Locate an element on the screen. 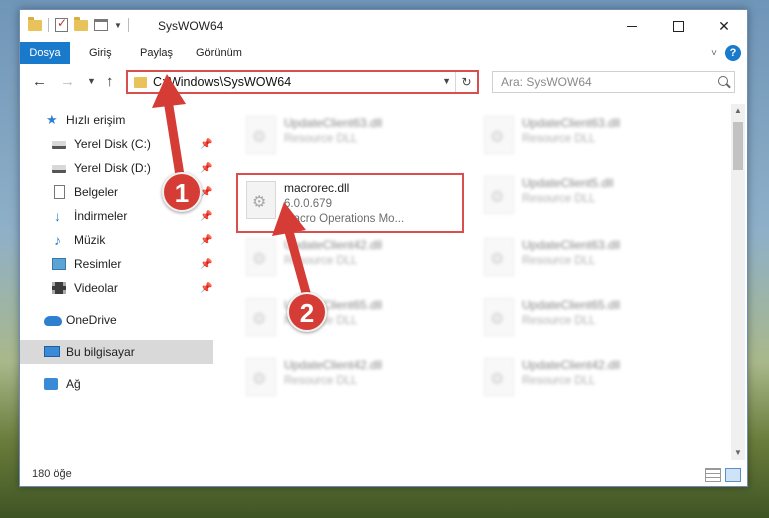  computer-icon is located at coordinates (52, 351).